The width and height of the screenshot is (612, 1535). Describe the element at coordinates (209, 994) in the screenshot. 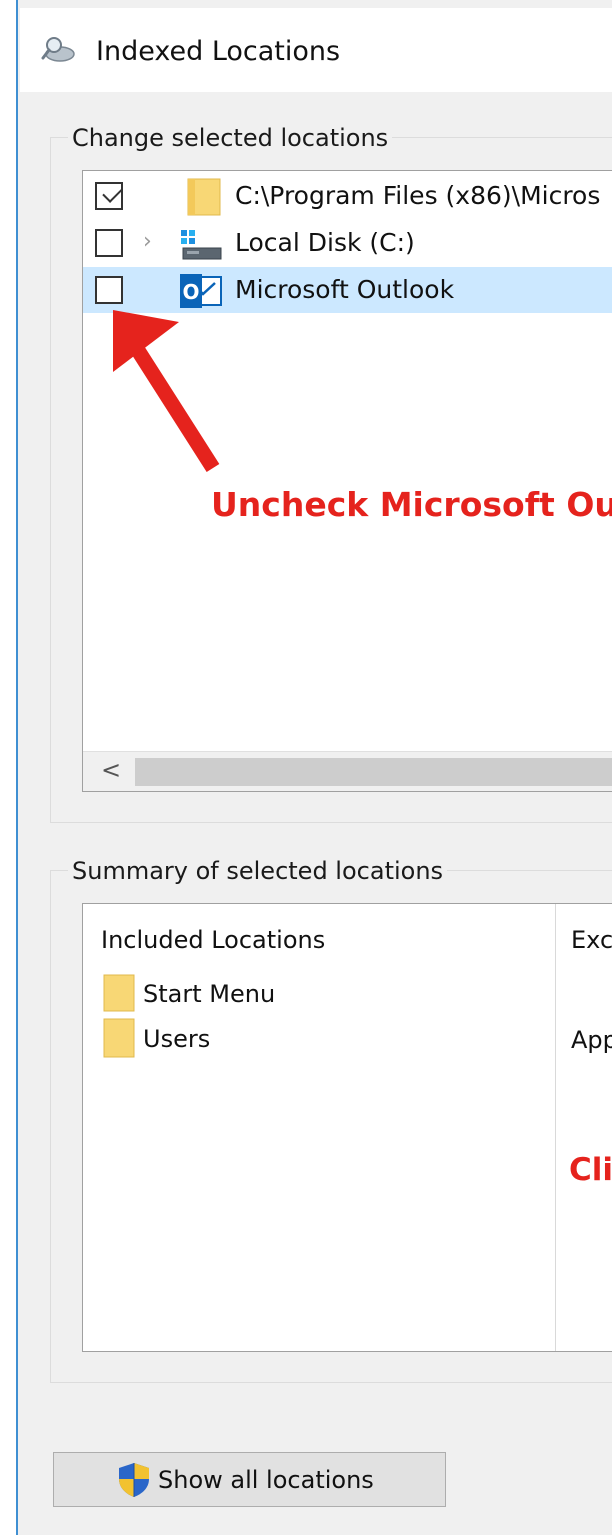

I see `included-location-item: Start Menu` at that location.